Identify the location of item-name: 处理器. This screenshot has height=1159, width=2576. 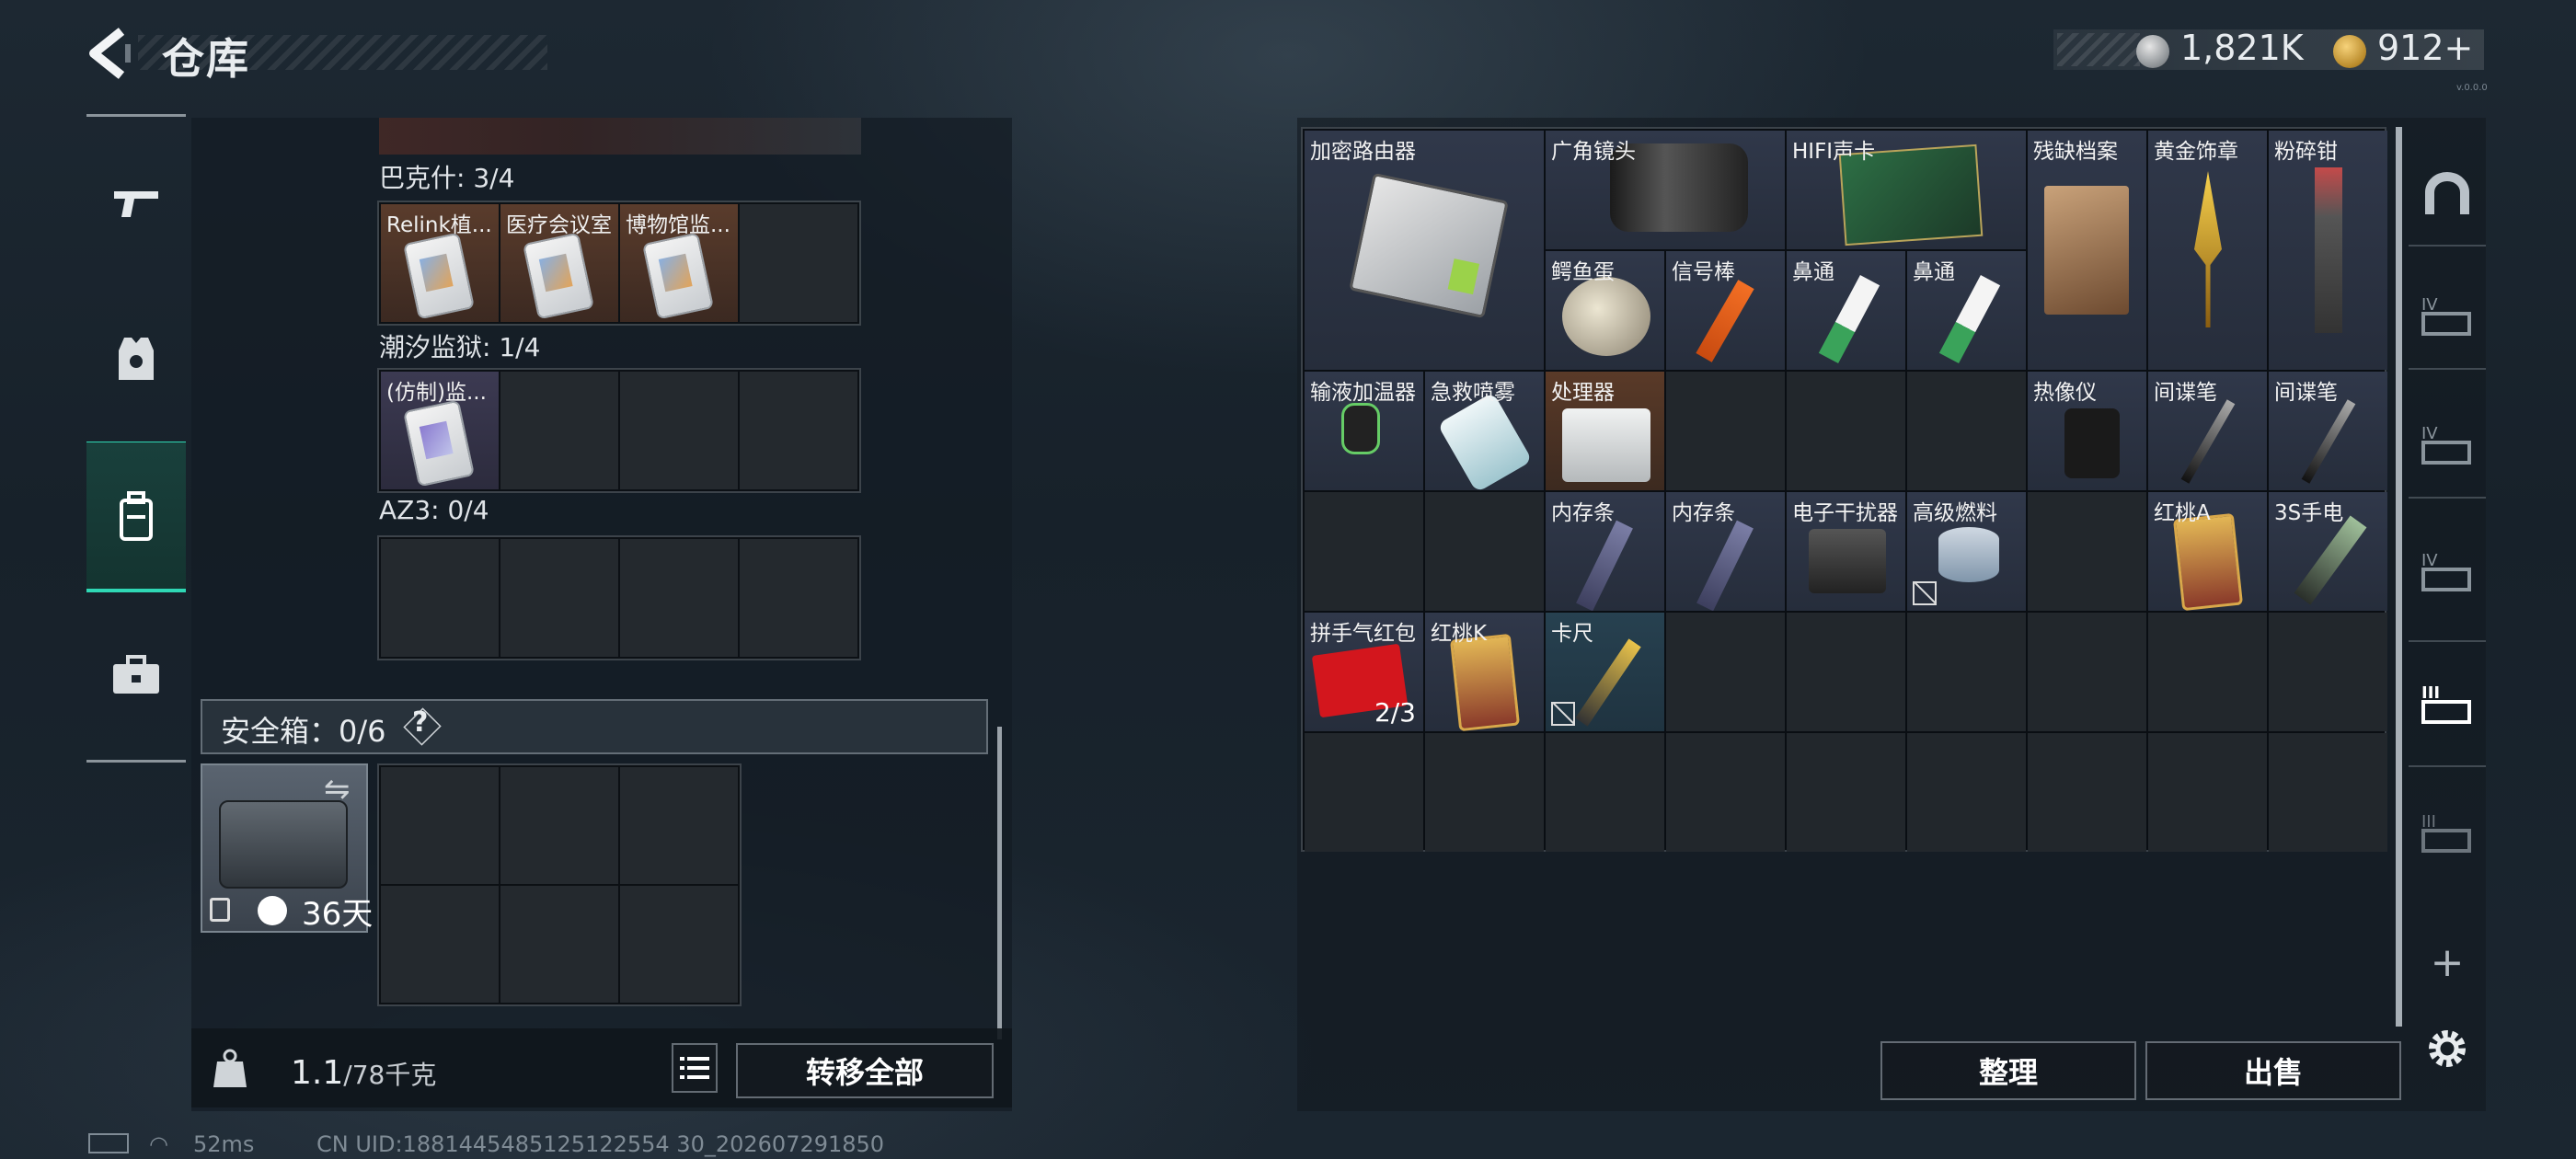
(1583, 393).